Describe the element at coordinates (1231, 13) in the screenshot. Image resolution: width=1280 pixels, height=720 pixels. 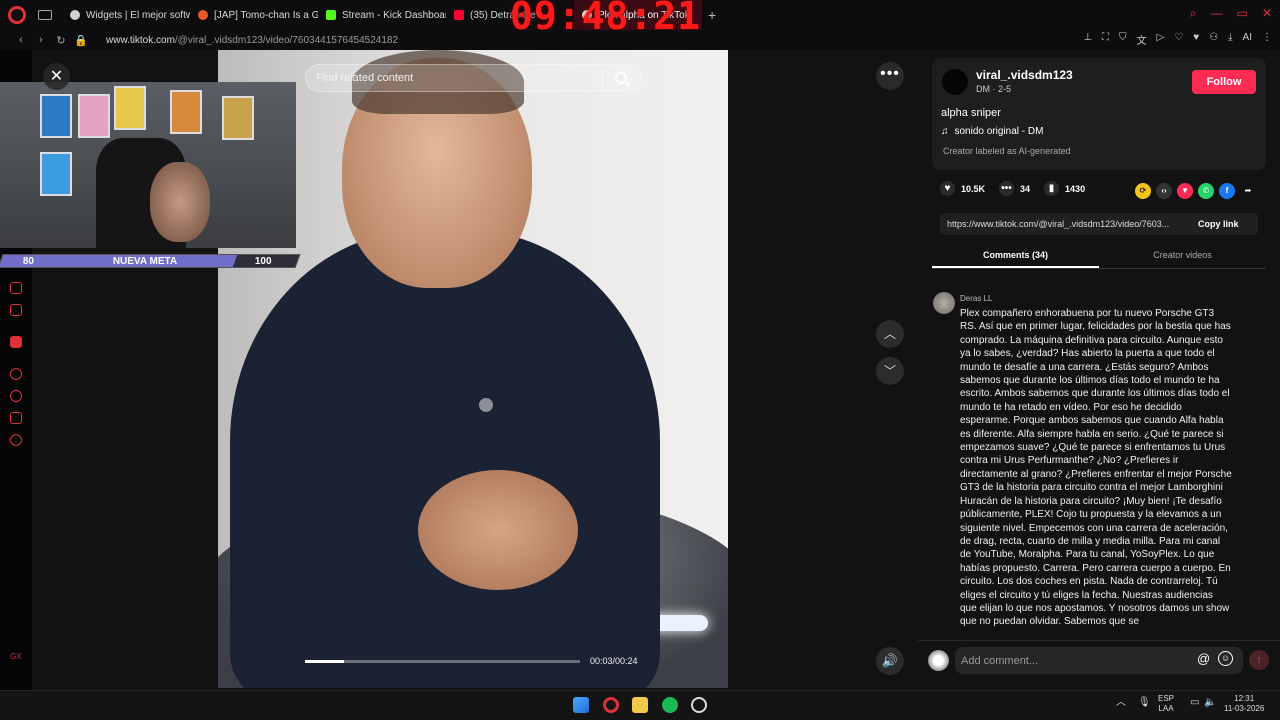
I see `window-controls: ⌕ — ▭ ✕` at that location.